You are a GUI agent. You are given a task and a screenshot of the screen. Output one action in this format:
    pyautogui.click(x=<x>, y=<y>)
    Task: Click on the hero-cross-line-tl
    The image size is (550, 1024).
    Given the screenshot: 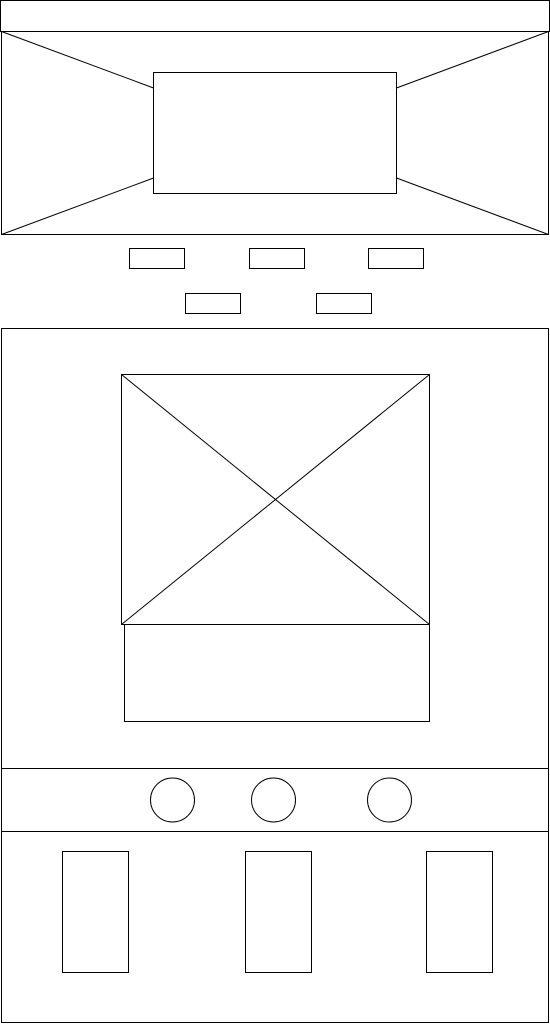 What is the action you would take?
    pyautogui.click(x=77, y=60)
    